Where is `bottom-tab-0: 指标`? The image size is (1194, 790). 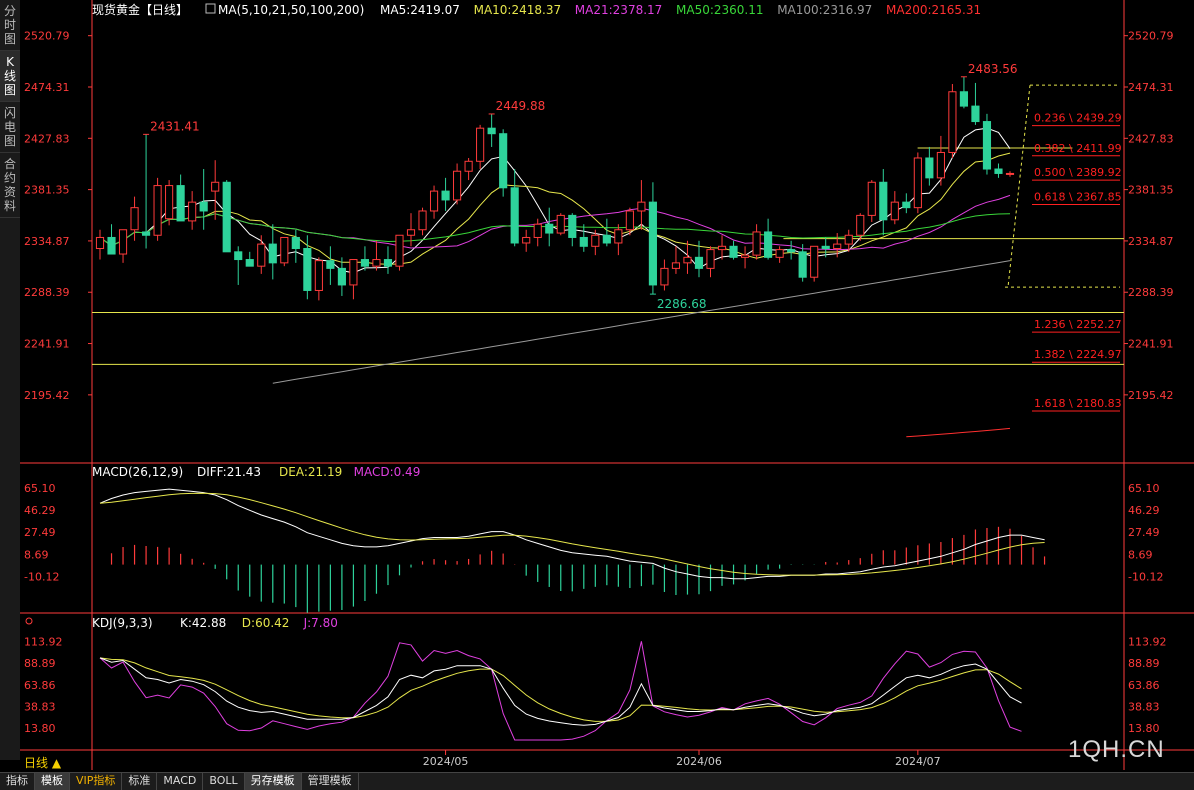
bottom-tab-0: 指标 is located at coordinates (17, 781).